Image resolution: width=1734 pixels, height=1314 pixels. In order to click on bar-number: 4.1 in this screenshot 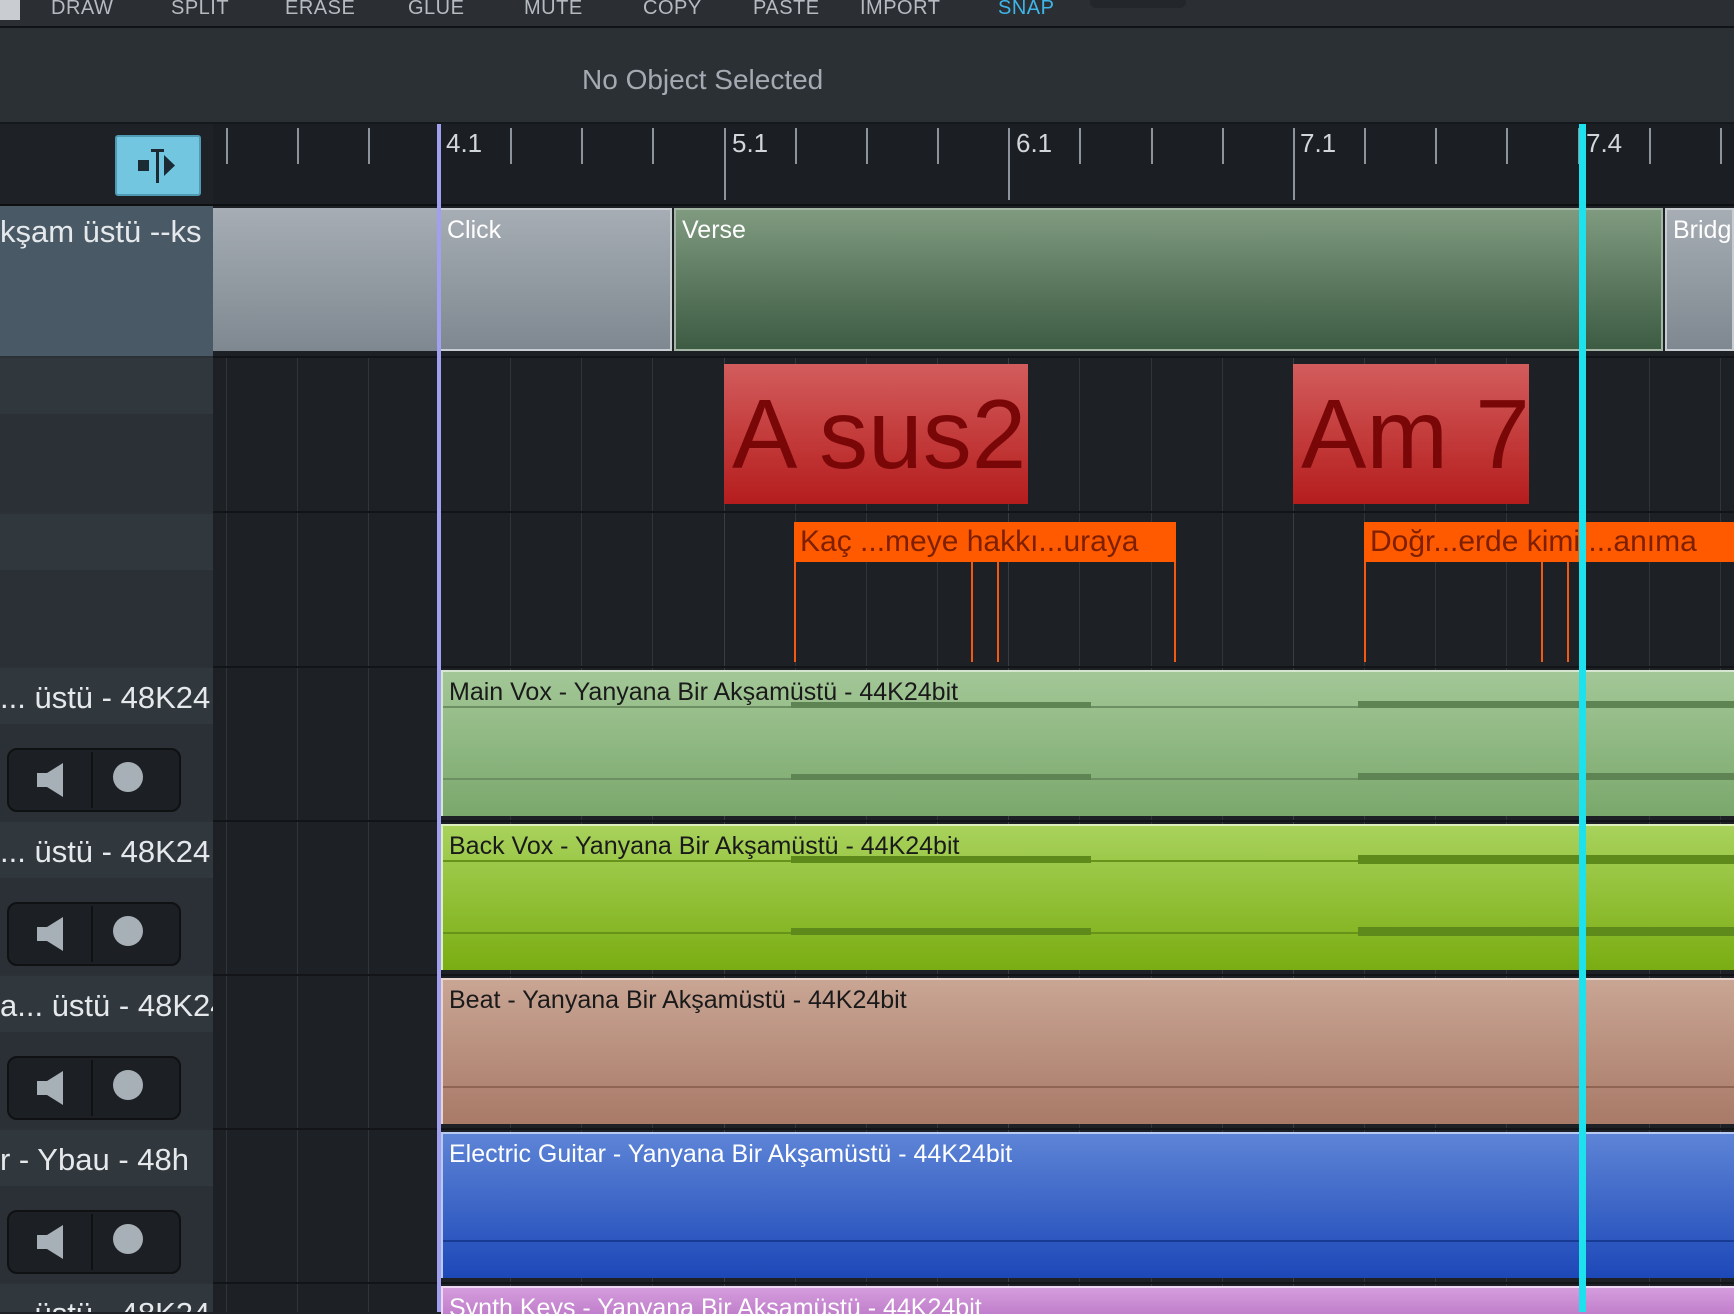, I will do `click(464, 143)`.